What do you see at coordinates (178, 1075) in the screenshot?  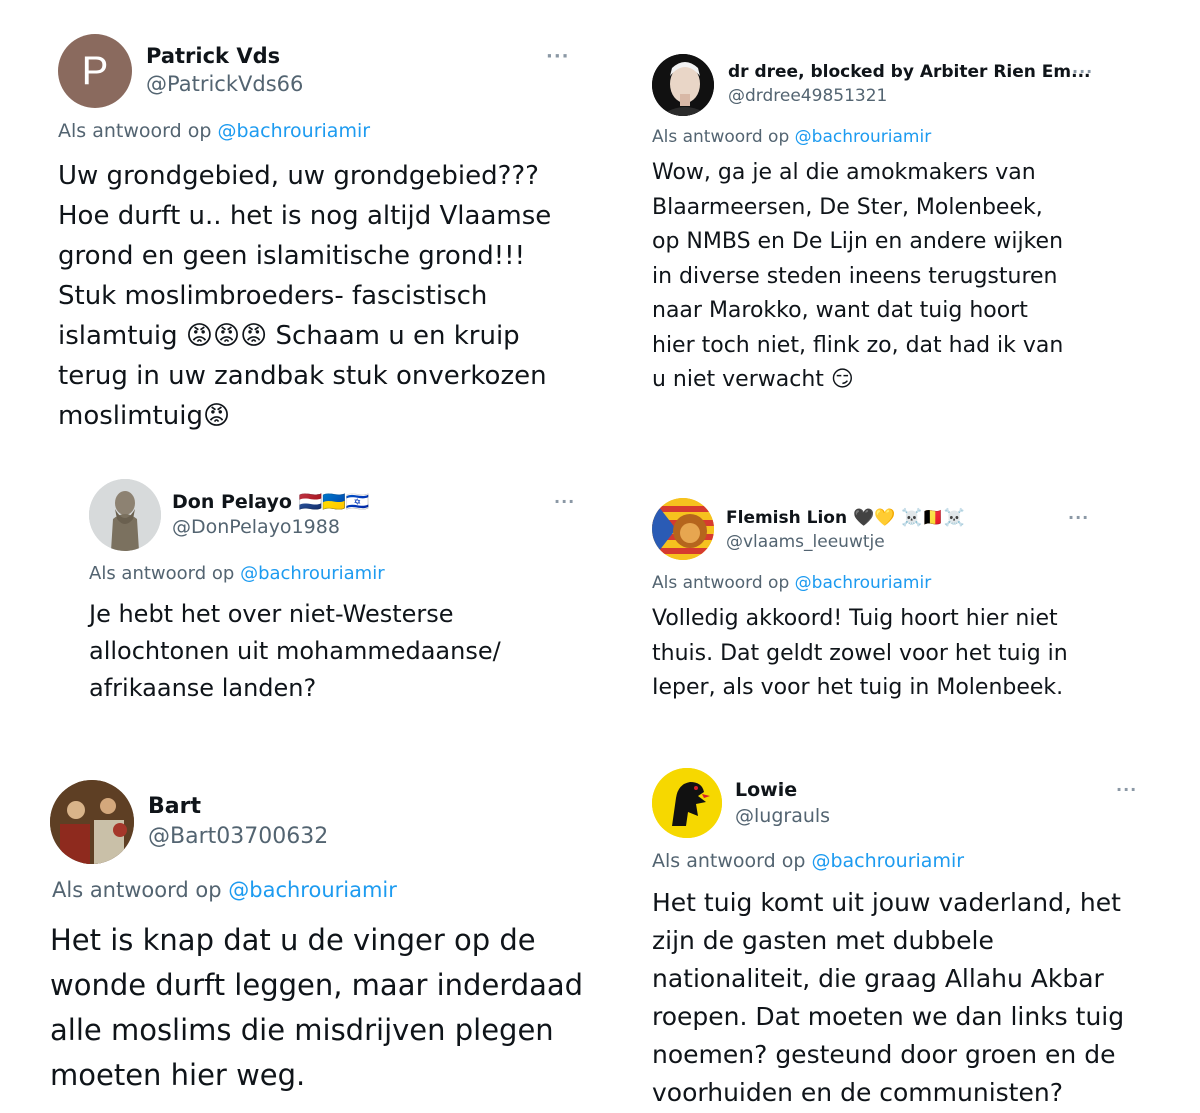 I see `tweet-line: moeten hier weg.` at bounding box center [178, 1075].